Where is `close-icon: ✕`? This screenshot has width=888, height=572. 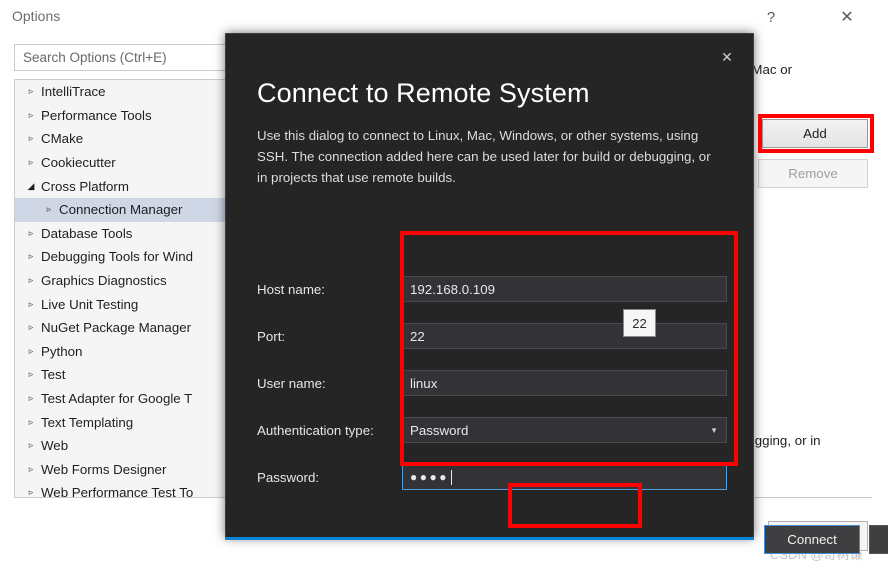
close-icon: ✕ is located at coordinates (847, 17).